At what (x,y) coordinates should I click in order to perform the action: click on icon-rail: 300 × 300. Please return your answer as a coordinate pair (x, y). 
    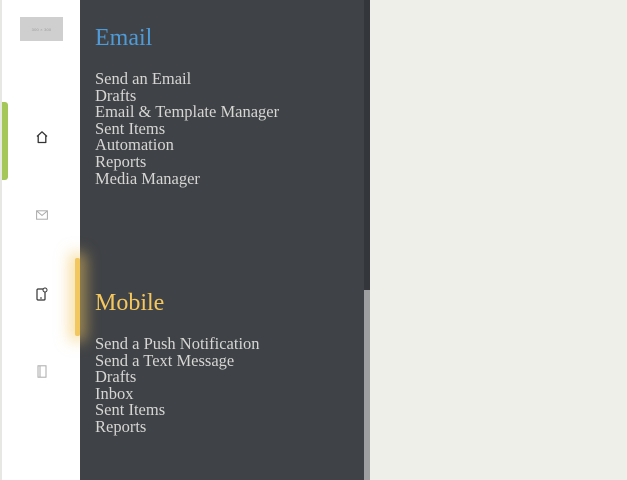
    Looking at the image, I should click on (40, 240).